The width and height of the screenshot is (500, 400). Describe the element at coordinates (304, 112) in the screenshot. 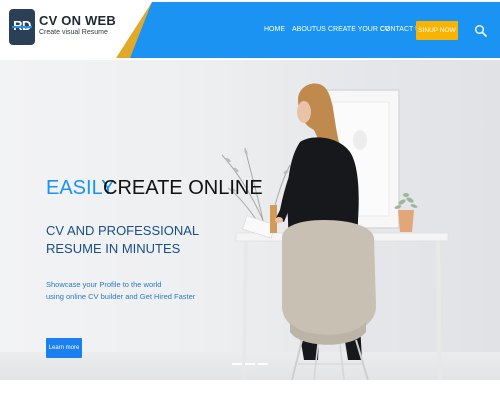

I see `woman-face` at that location.